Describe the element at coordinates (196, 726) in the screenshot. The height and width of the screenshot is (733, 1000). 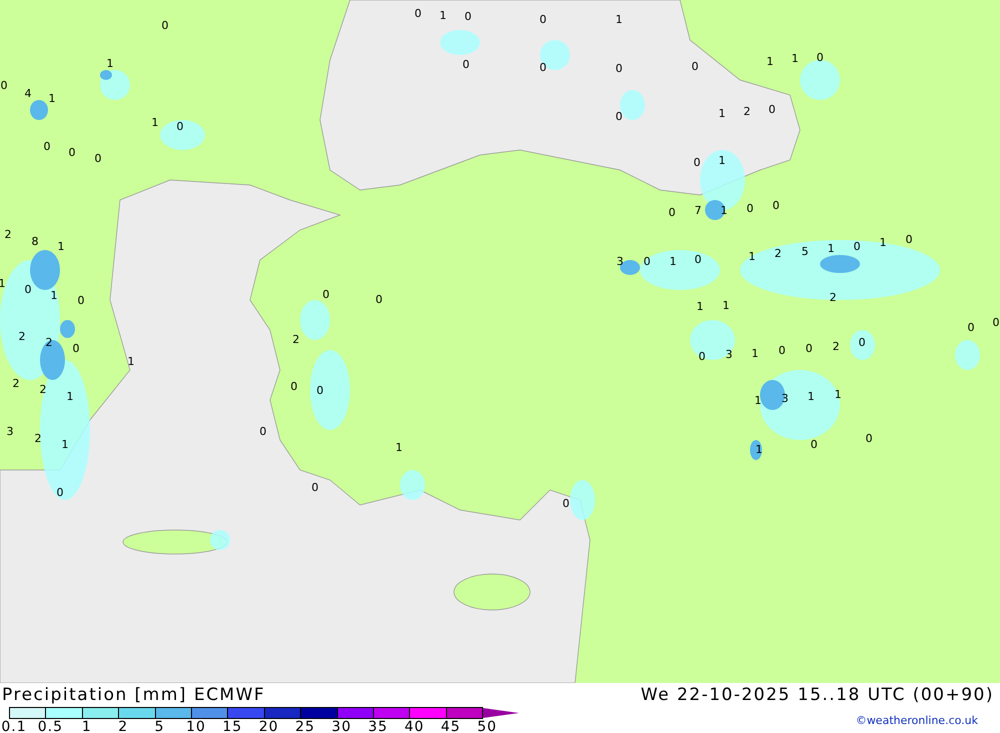
I see `scale-tick-label: 10` at that location.